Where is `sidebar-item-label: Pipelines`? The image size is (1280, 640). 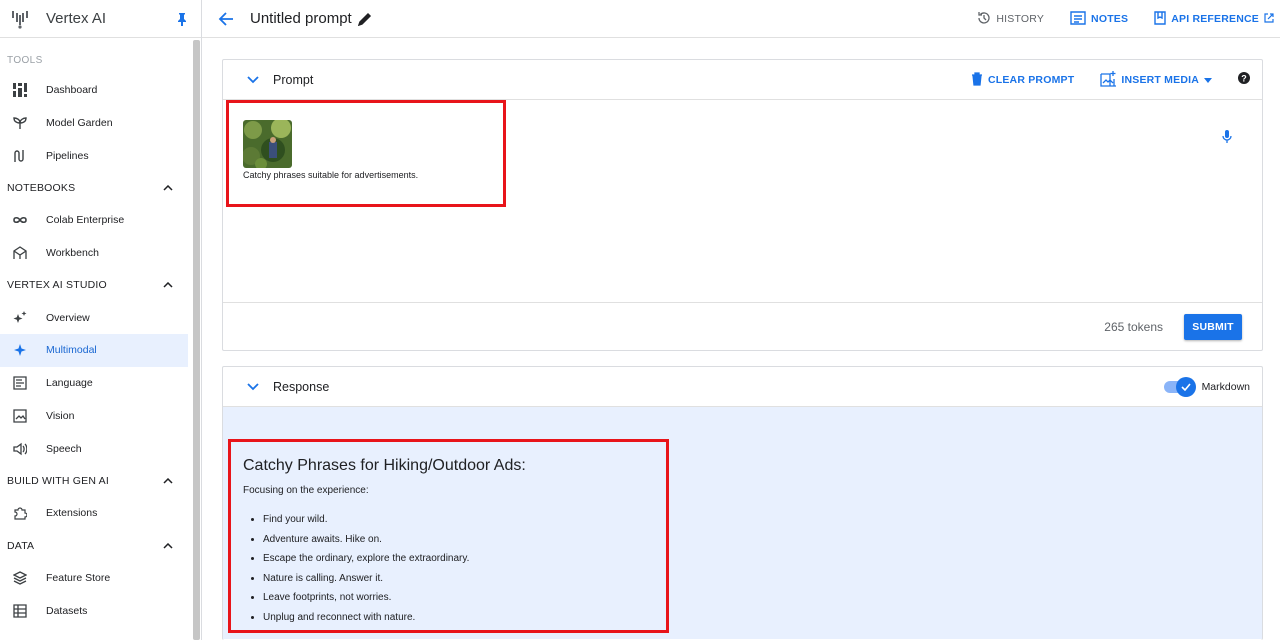
sidebar-item-label: Pipelines is located at coordinates (67, 155).